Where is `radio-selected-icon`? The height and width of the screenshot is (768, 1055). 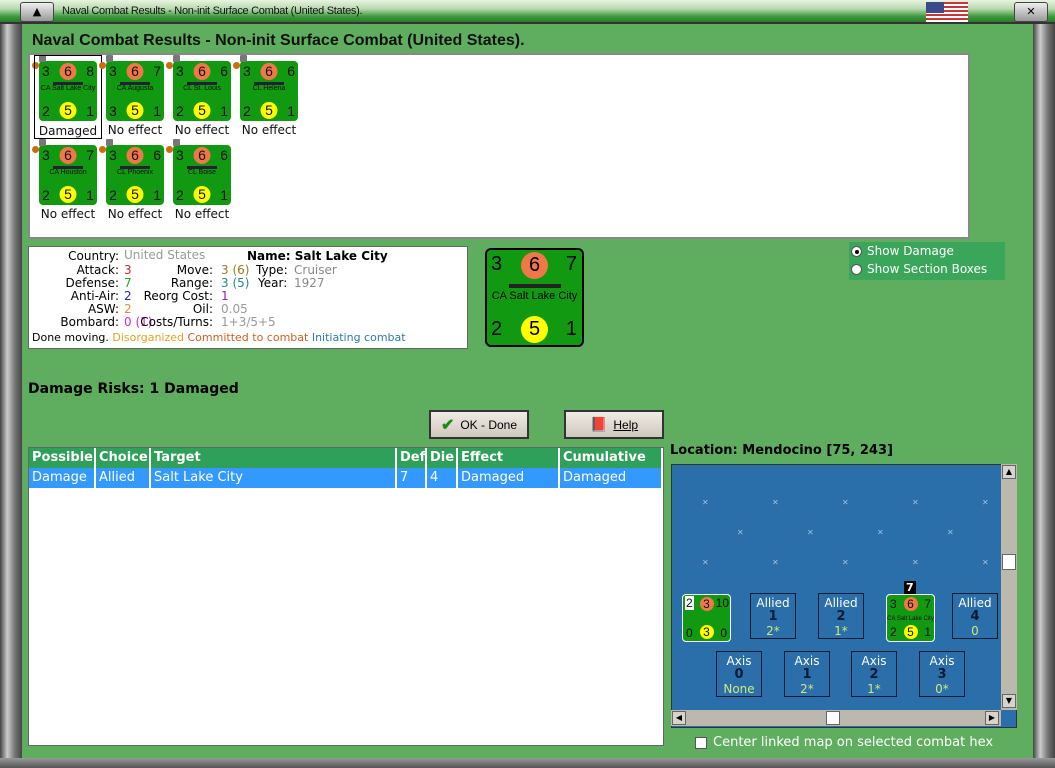
radio-selected-icon is located at coordinates (856, 251).